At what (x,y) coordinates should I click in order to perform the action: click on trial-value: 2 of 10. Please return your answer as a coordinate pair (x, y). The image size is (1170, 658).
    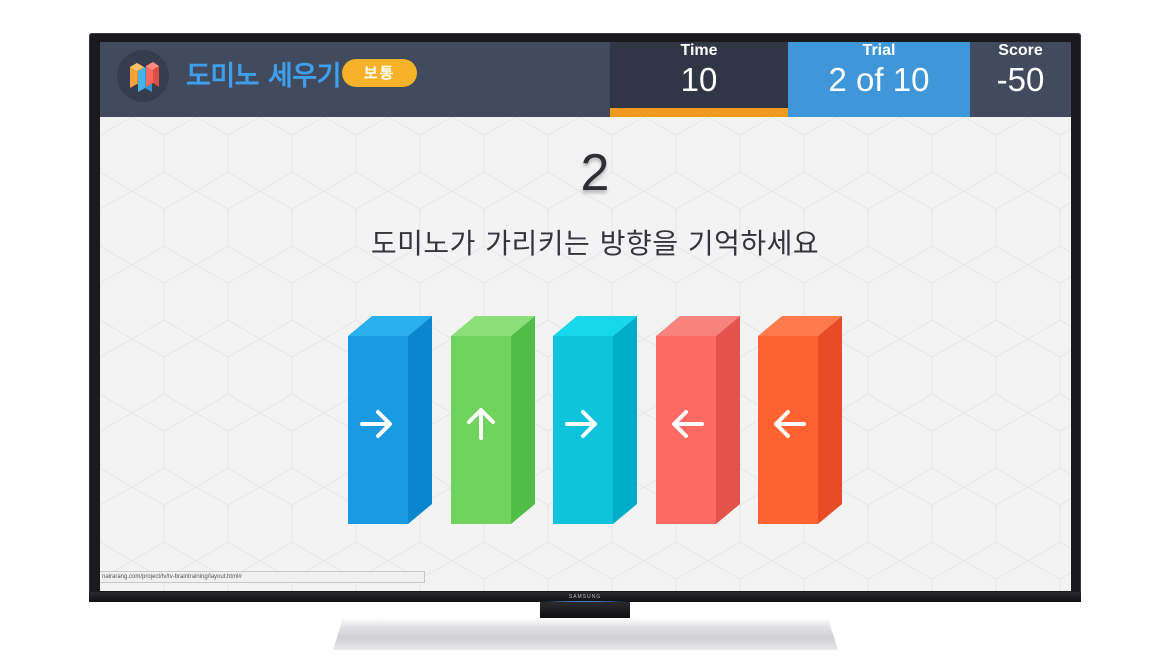
    Looking at the image, I should click on (879, 79).